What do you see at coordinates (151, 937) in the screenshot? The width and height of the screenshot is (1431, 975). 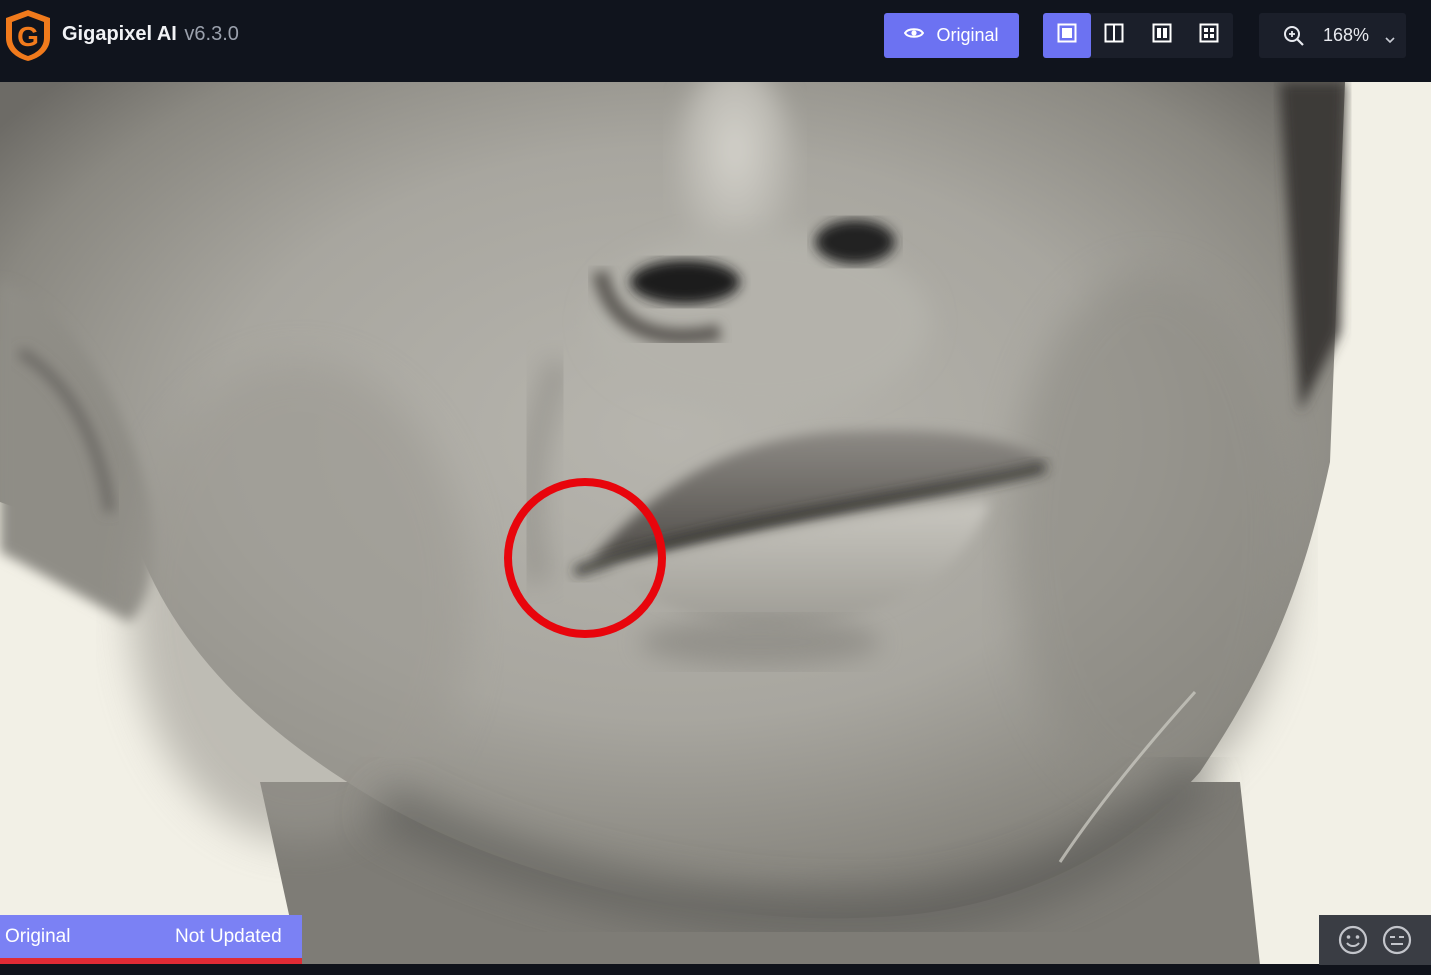 I see `comparison-status-bar: Original Not Updated` at bounding box center [151, 937].